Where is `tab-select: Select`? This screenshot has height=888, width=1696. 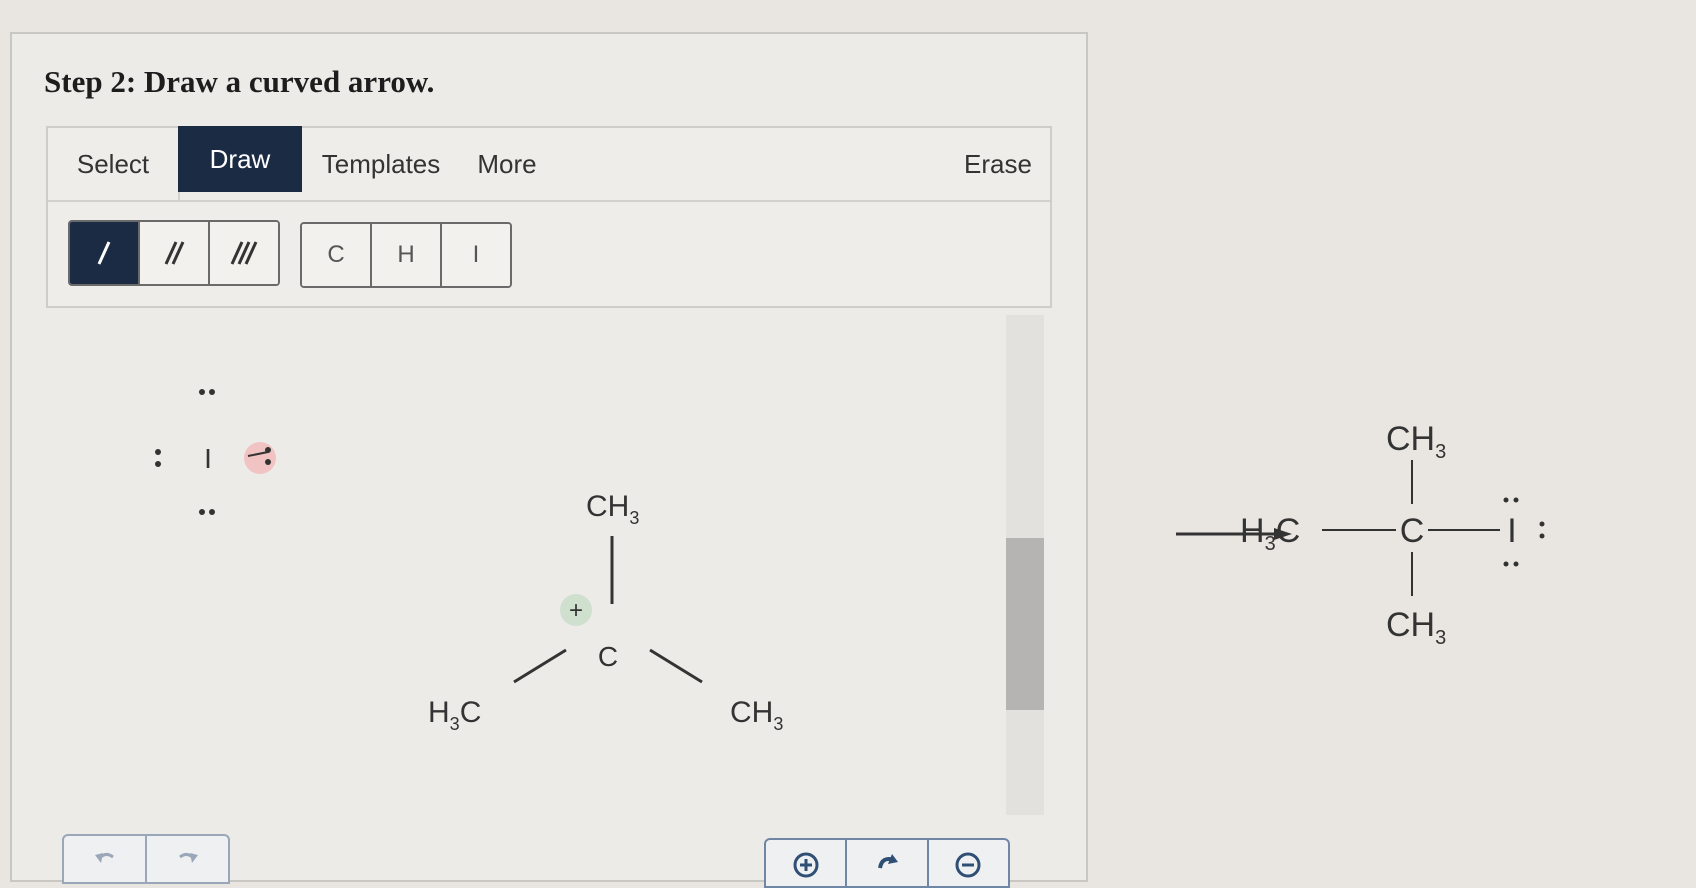
tab-select: Select is located at coordinates (114, 164).